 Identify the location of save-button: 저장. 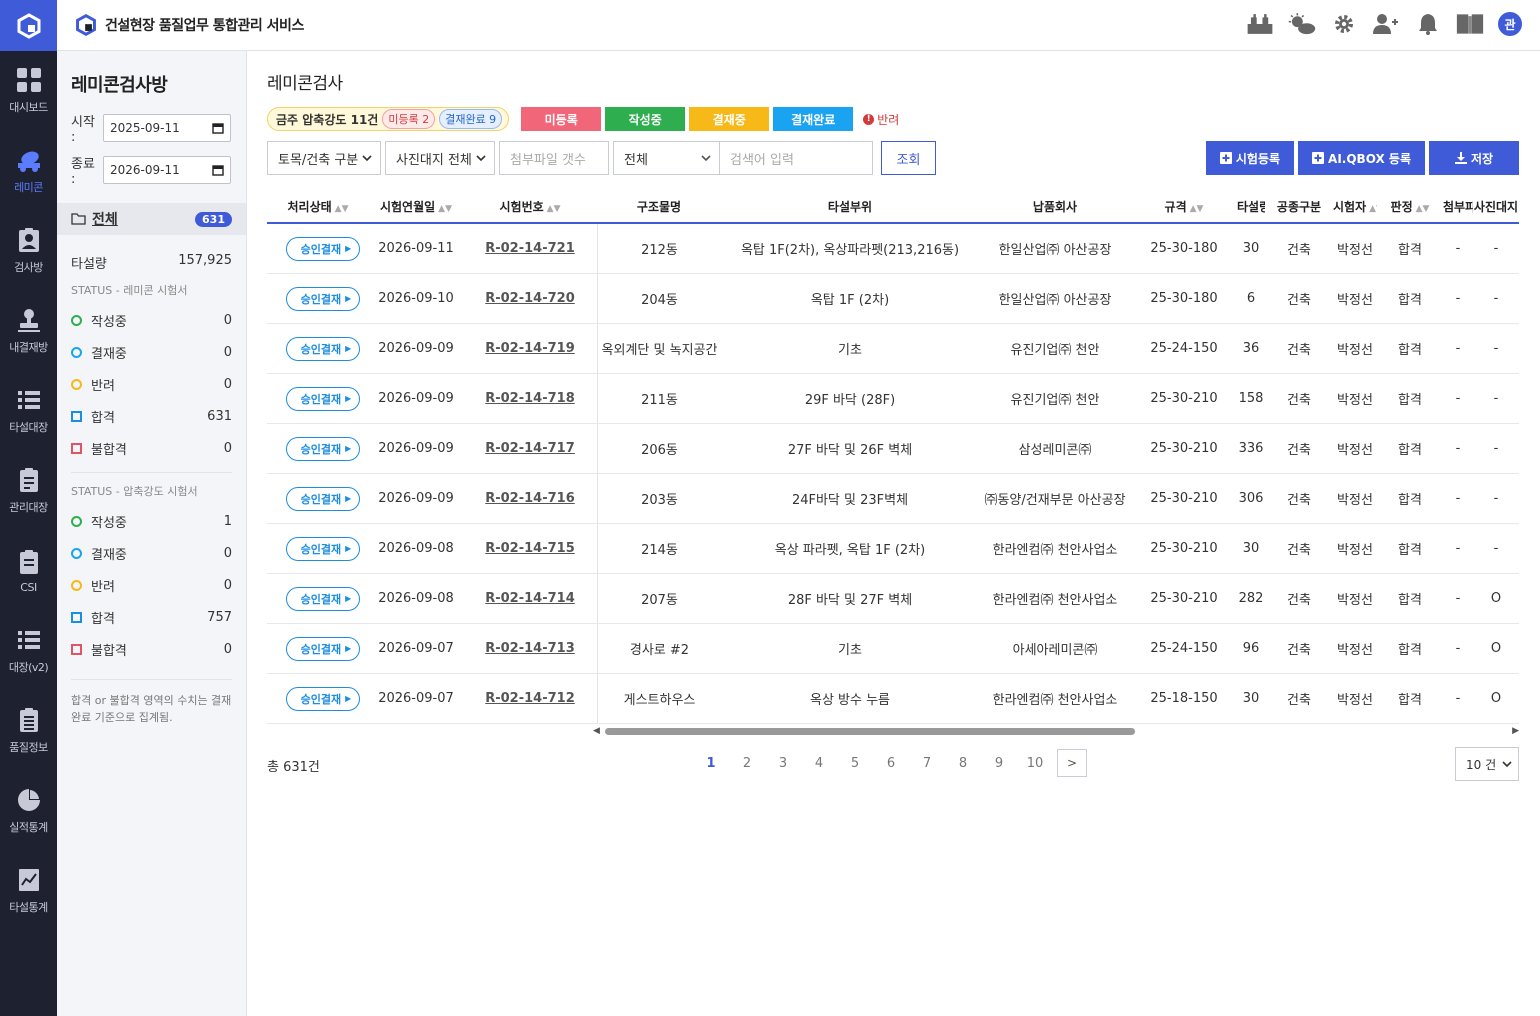
(1474, 158).